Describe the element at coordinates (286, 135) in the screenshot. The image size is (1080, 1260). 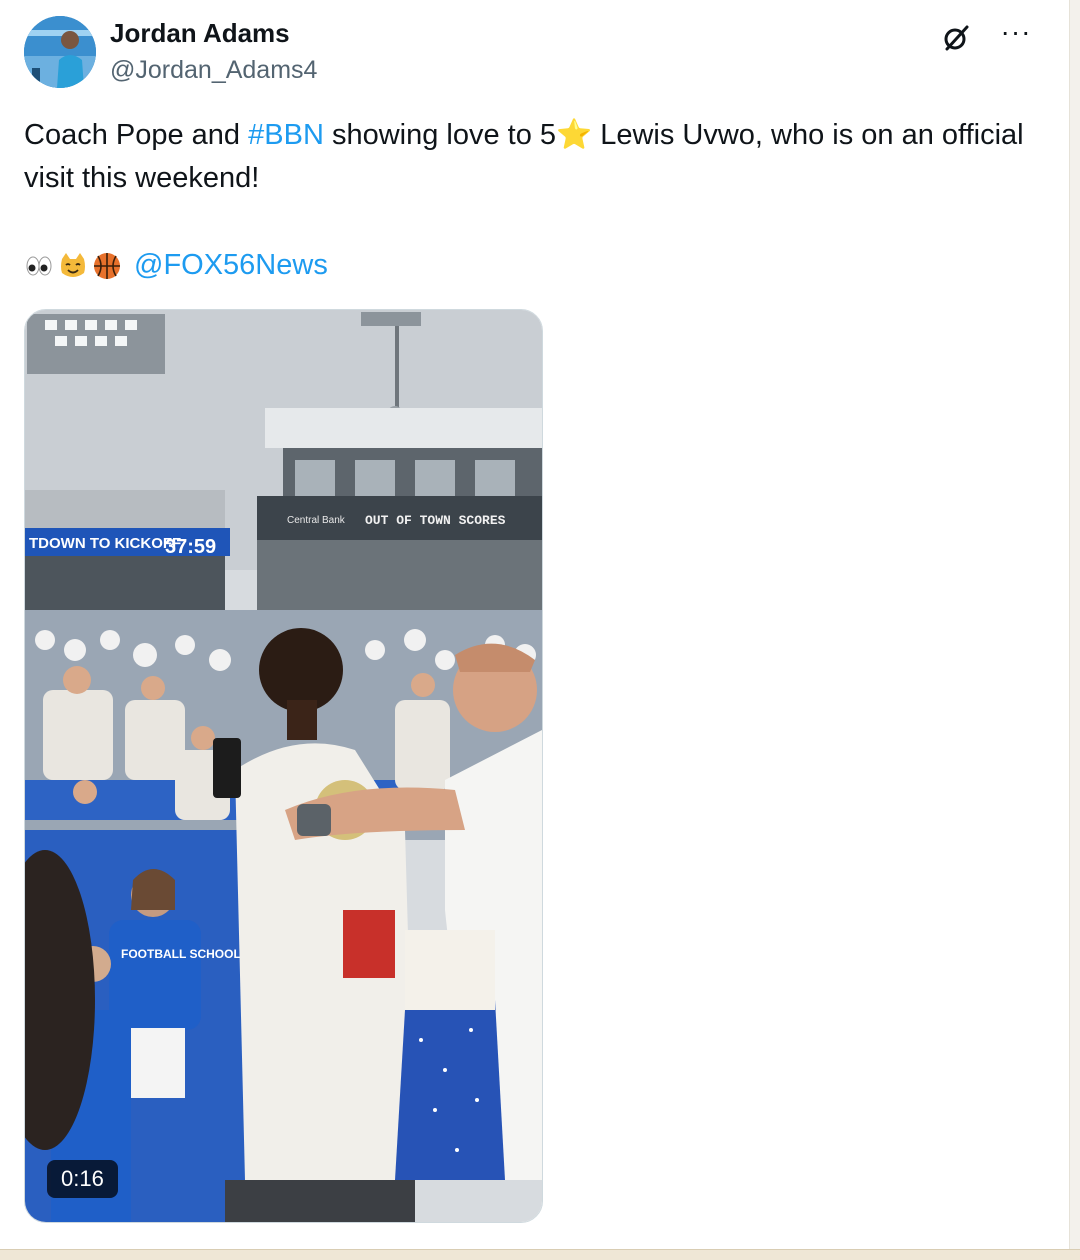
I see `hashtag-link: #BBN` at that location.